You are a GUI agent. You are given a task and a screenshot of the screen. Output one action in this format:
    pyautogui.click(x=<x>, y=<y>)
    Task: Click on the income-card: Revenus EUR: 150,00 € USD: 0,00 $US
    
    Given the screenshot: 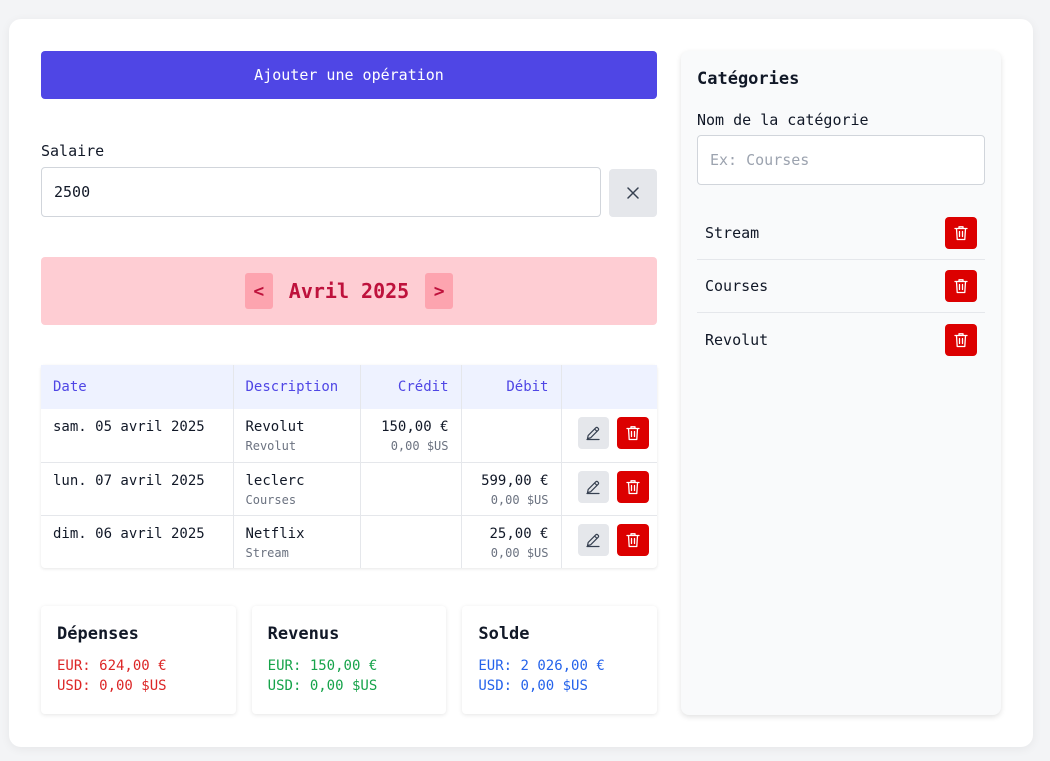 What is the action you would take?
    pyautogui.click(x=349, y=660)
    